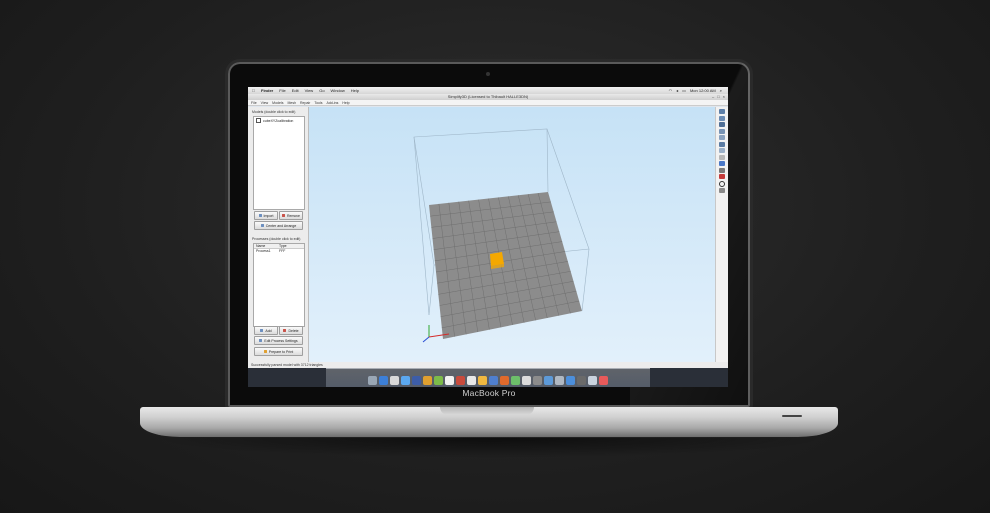 This screenshot has height=513, width=990. What do you see at coordinates (722, 131) in the screenshot?
I see `view-left-icon` at bounding box center [722, 131].